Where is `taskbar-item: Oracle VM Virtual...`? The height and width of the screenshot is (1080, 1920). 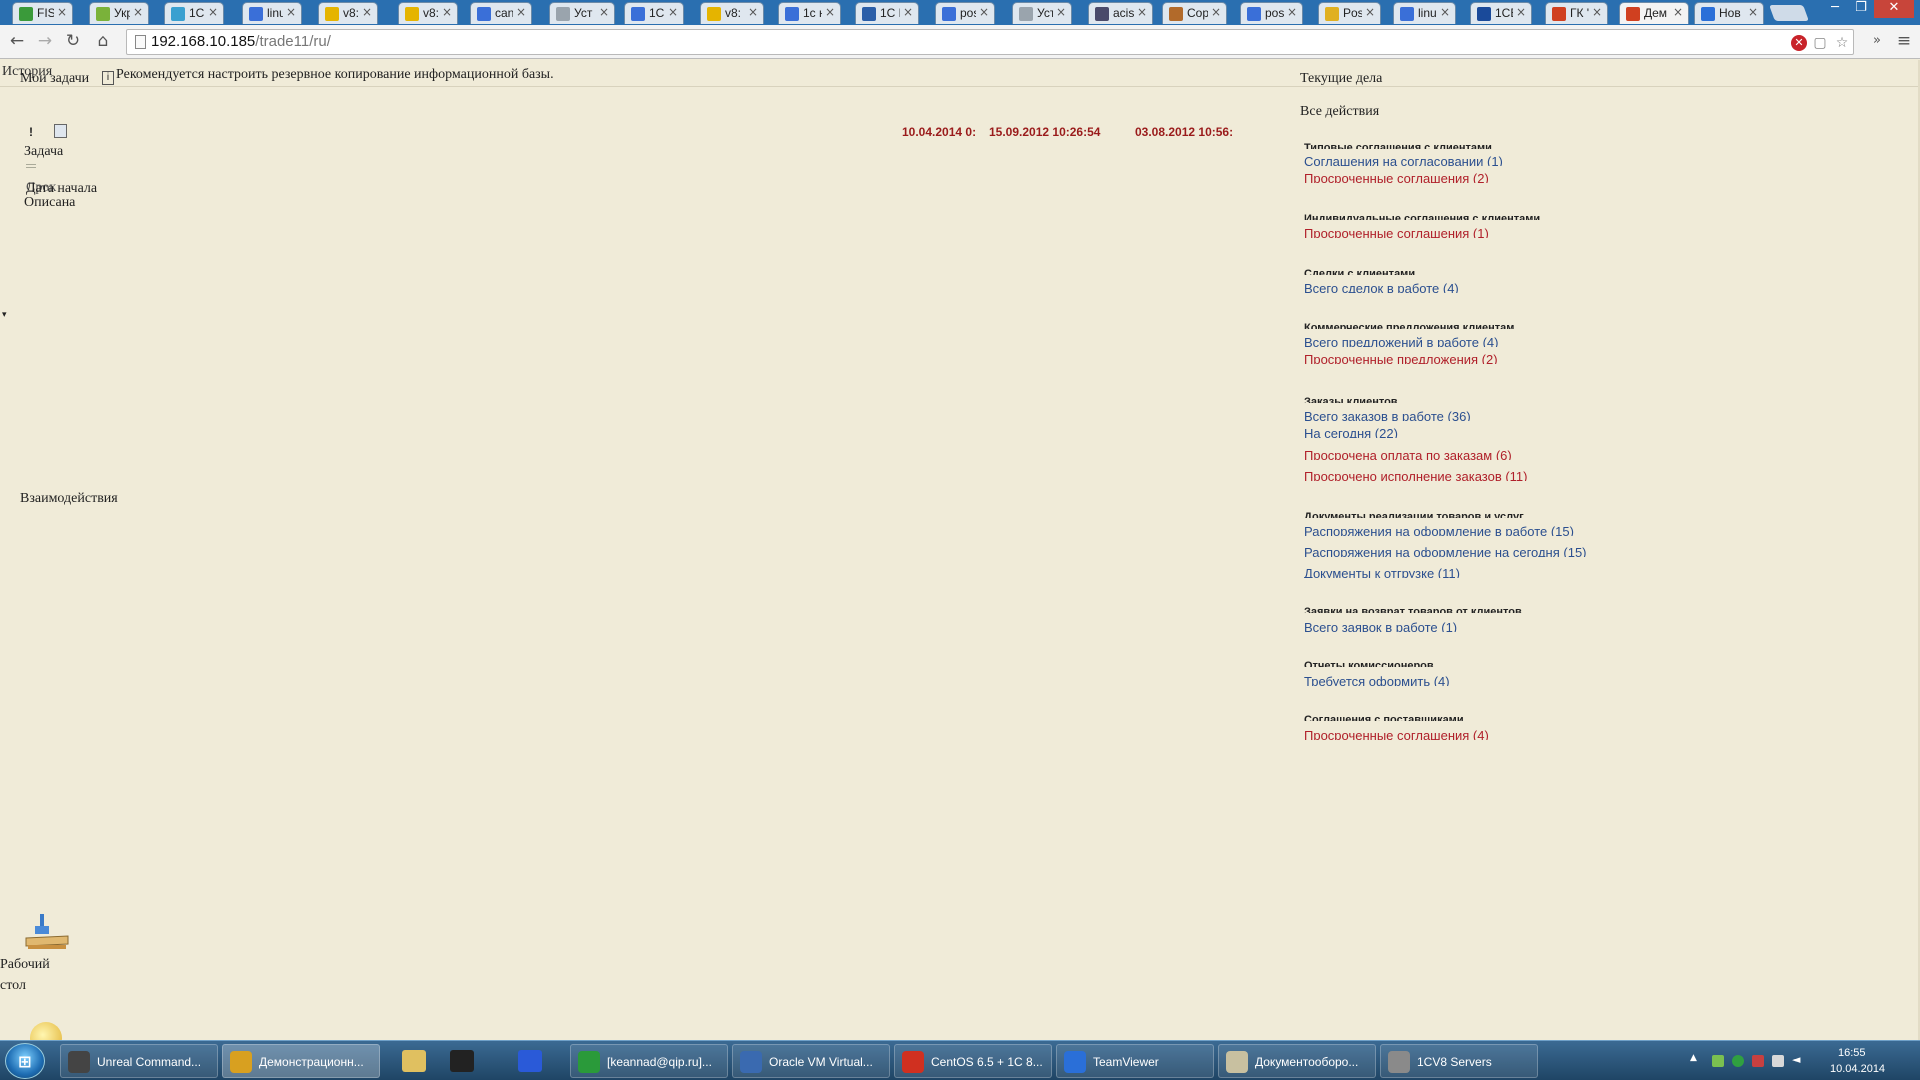
taskbar-item: Oracle VM Virtual... is located at coordinates (811, 1061).